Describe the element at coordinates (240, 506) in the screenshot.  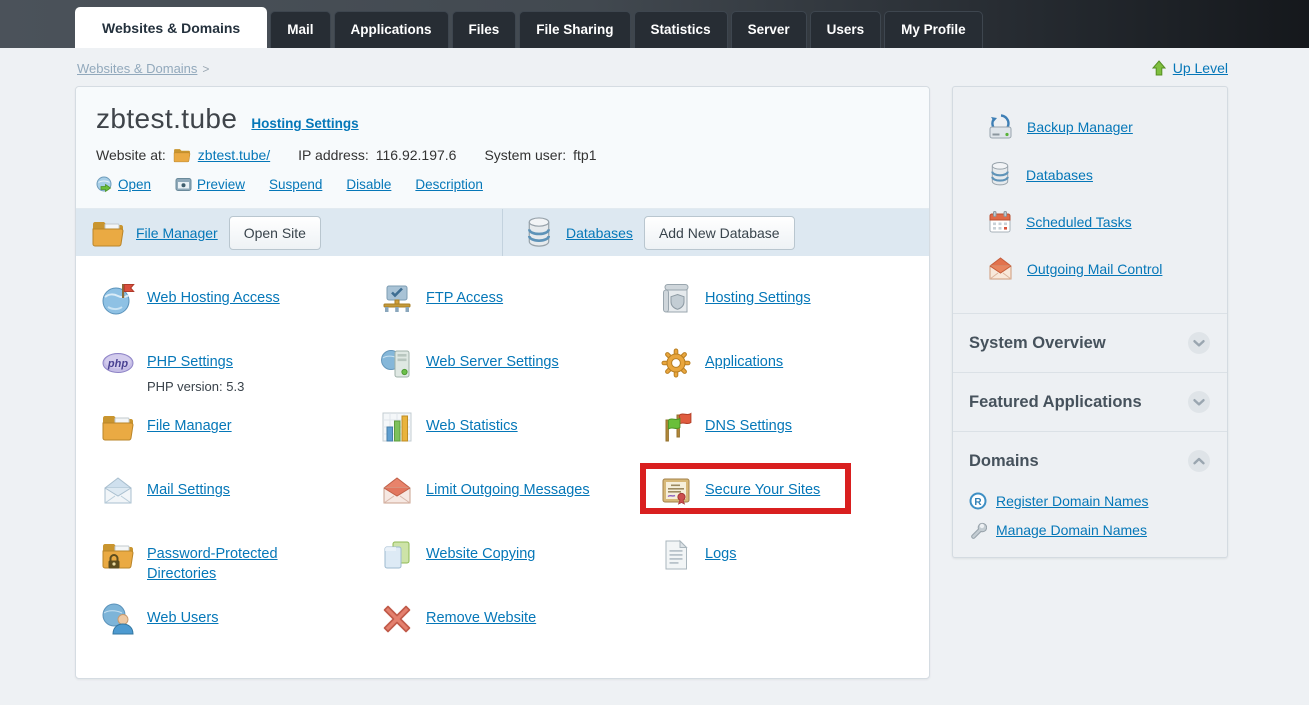
I see `grid-item-mail-settings: Mail Settings` at that location.